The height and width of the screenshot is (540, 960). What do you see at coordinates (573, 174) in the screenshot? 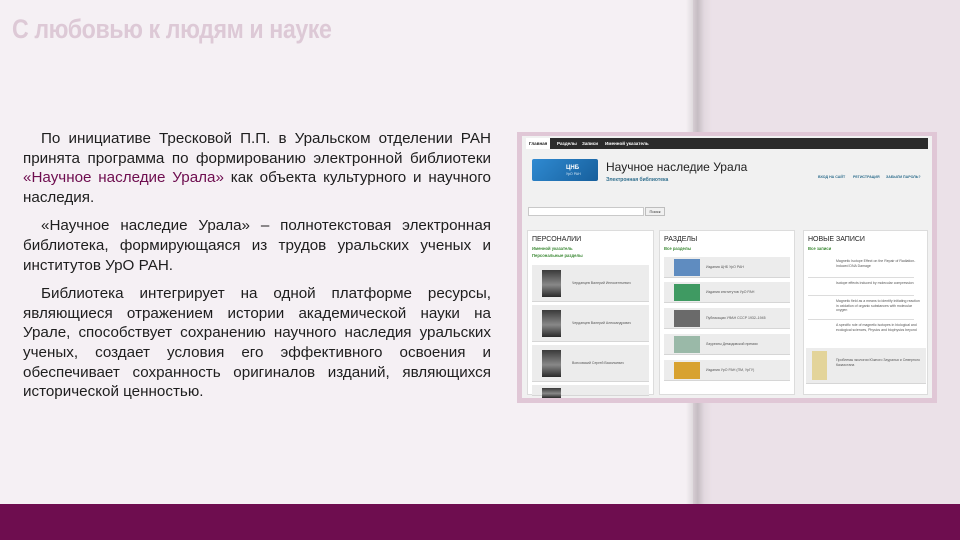
I see `logo-subtext: УрО РАН` at bounding box center [573, 174].